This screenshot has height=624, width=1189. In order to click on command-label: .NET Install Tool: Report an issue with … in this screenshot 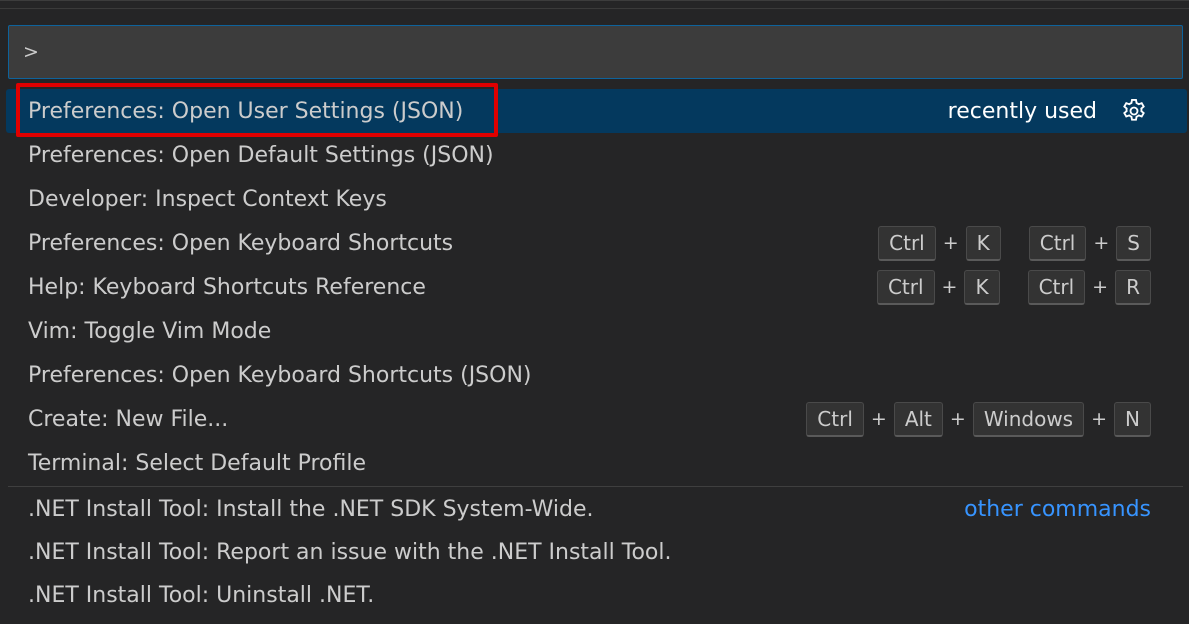, I will do `click(350, 552)`.